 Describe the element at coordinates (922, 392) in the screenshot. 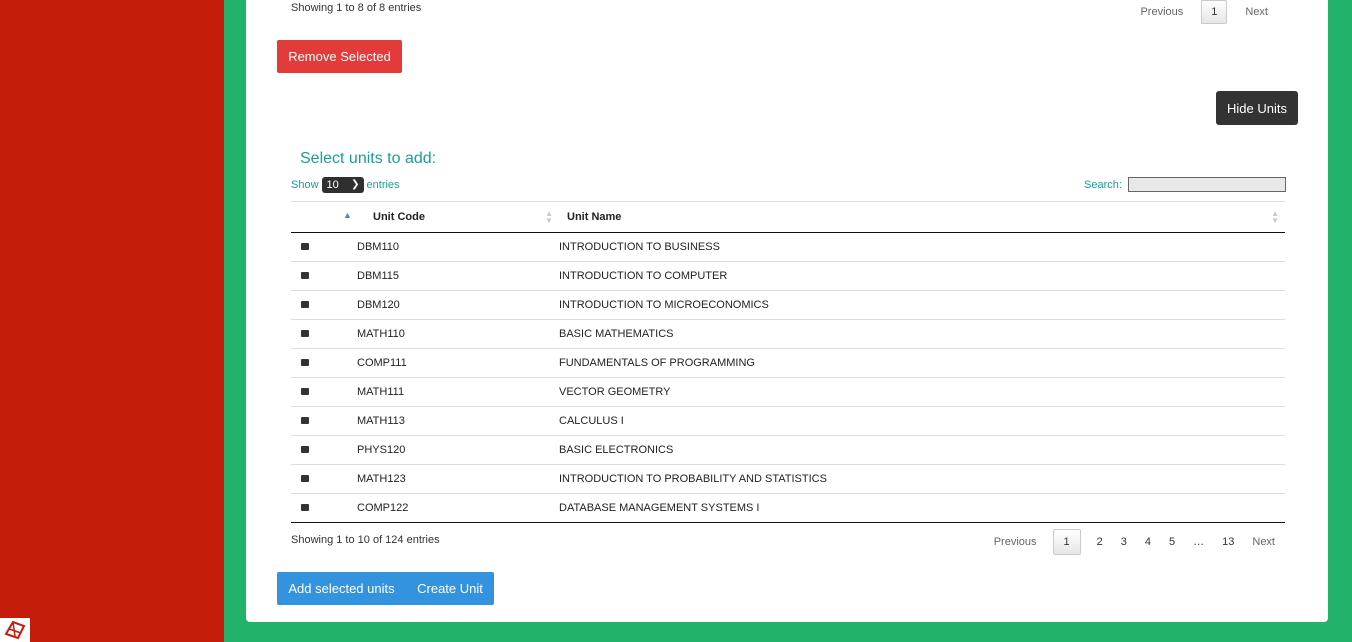

I see `unit-name-cell: VECTOR GEOMETRY` at that location.